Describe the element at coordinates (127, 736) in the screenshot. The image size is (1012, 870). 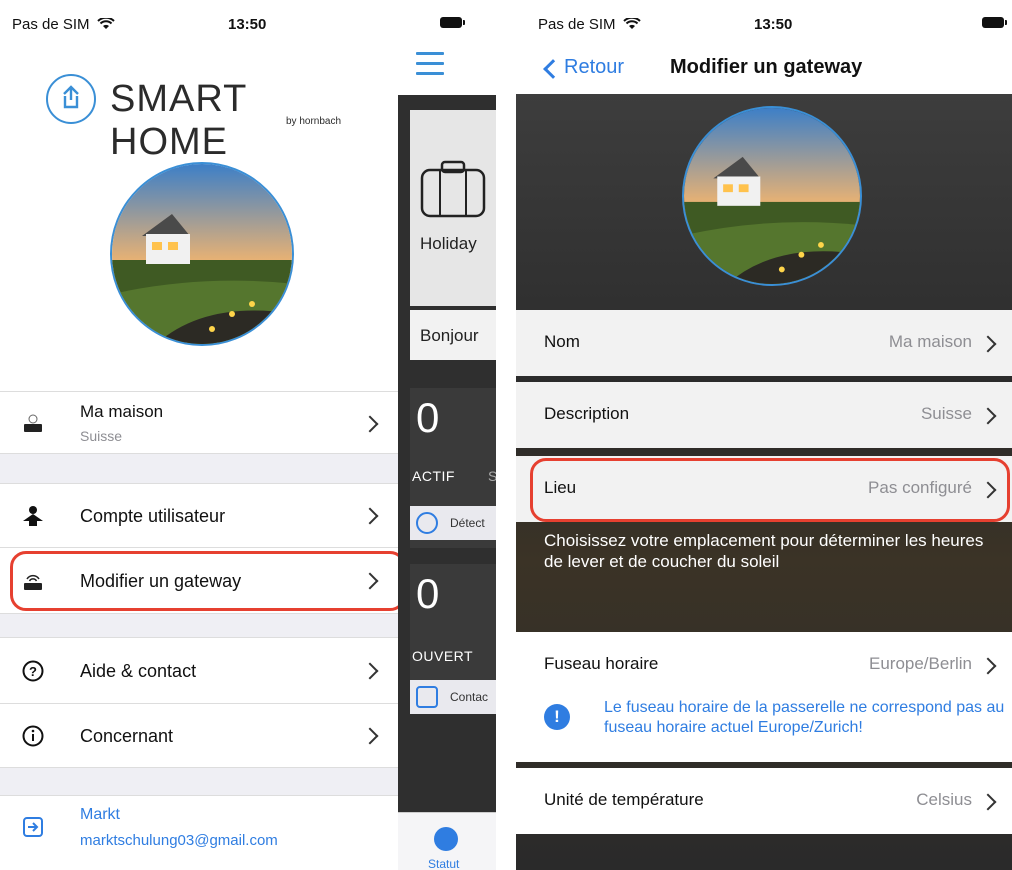
I see `menu-item-label: Concernant` at that location.